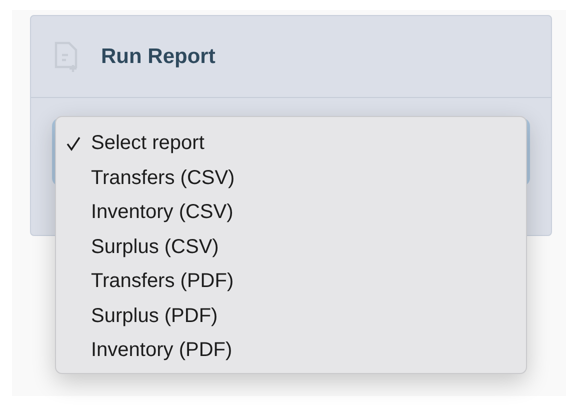  What do you see at coordinates (147, 143) in the screenshot?
I see `menu-option: Select report` at bounding box center [147, 143].